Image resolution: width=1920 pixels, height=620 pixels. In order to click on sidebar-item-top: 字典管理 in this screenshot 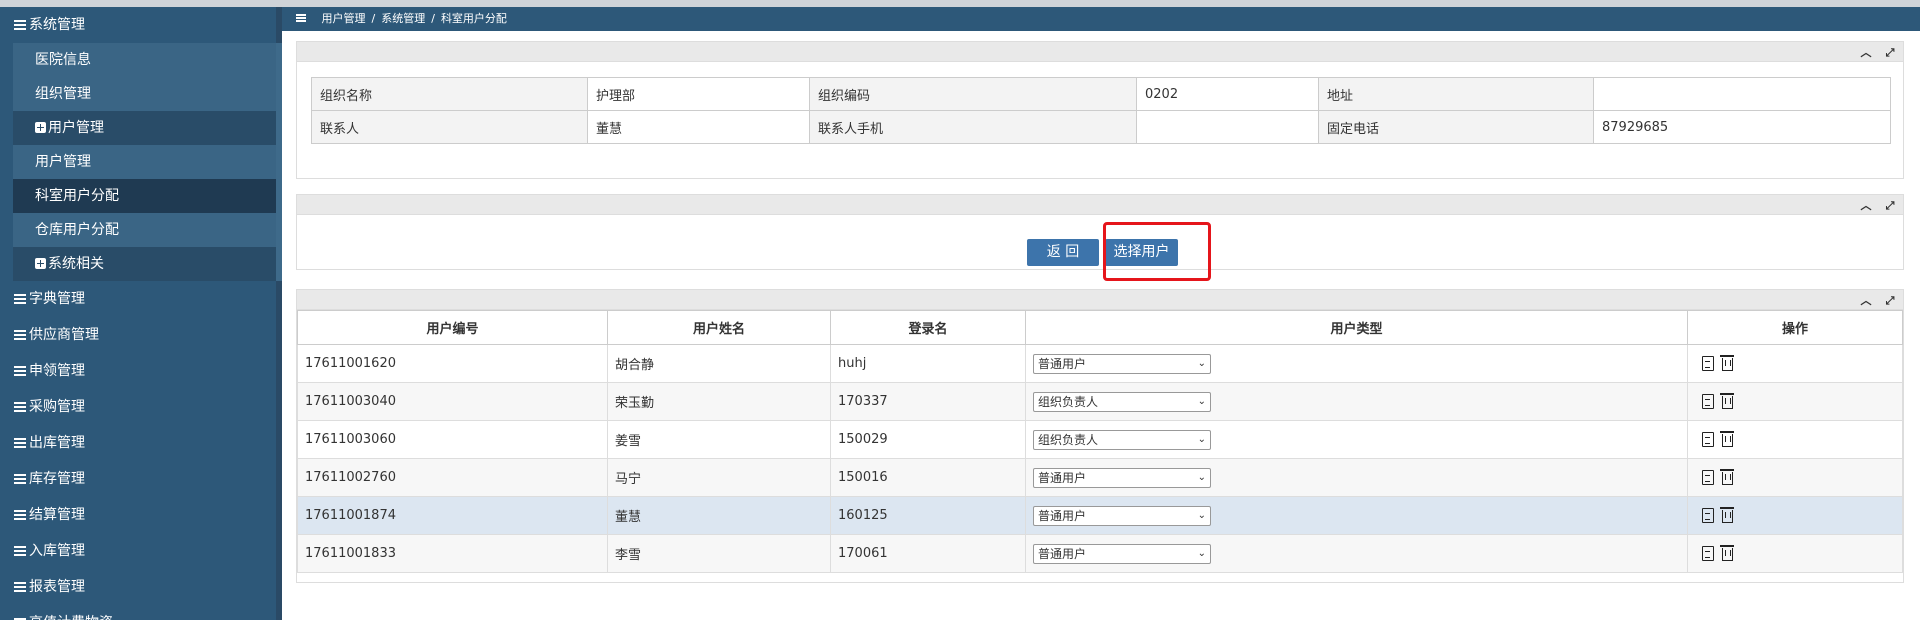, I will do `click(141, 299)`.